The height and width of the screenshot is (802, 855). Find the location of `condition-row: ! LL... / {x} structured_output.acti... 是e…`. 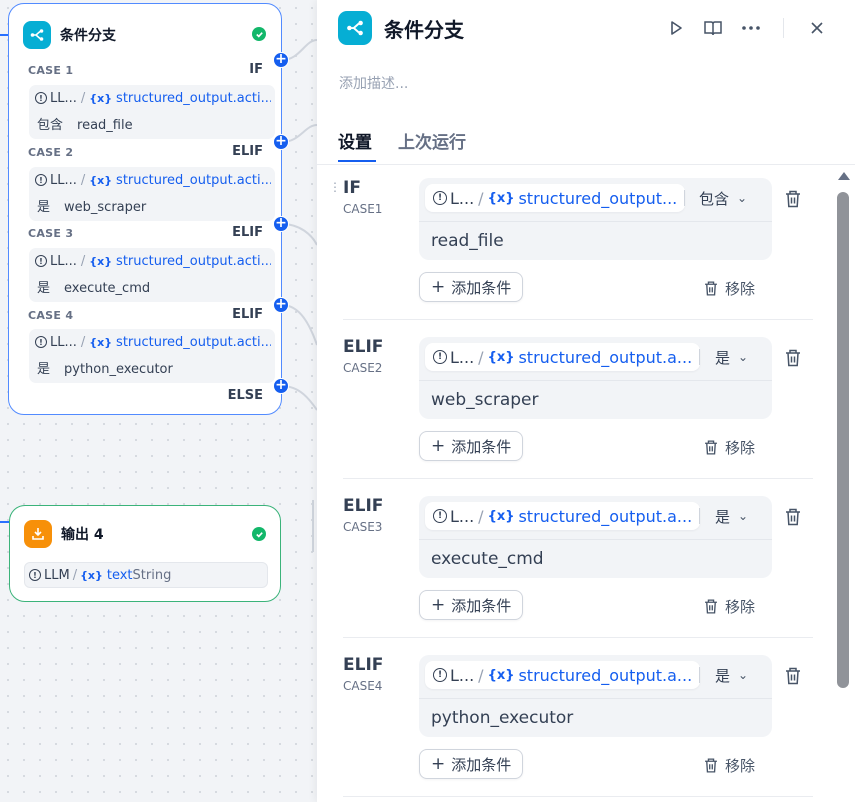

condition-row: ! LL... / {x} structured_output.acti... 是e… is located at coordinates (152, 275).